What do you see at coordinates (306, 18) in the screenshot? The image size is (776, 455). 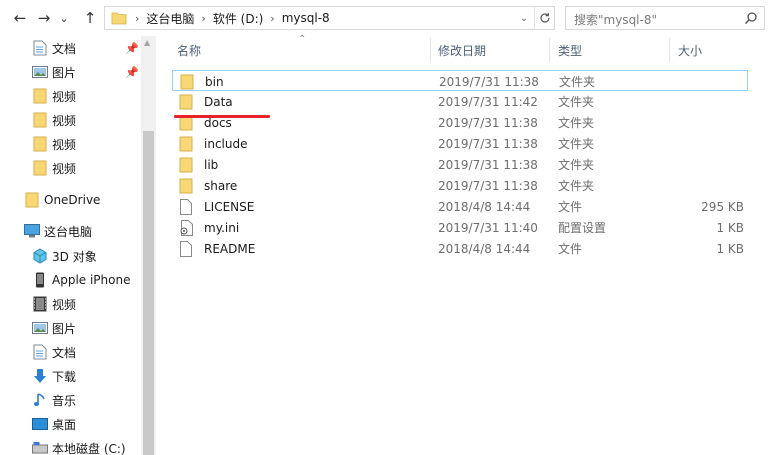 I see `breadcrumb-mysql-8: mysql-8` at bounding box center [306, 18].